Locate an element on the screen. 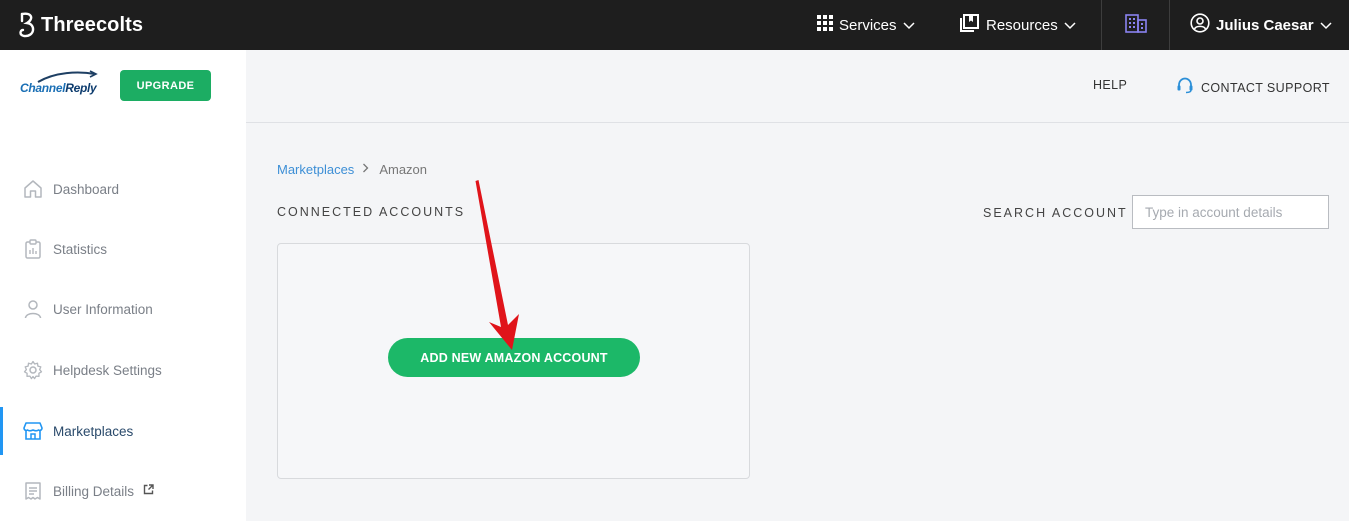 The width and height of the screenshot is (1349, 521). resources-menu: Resources is located at coordinates (1018, 25).